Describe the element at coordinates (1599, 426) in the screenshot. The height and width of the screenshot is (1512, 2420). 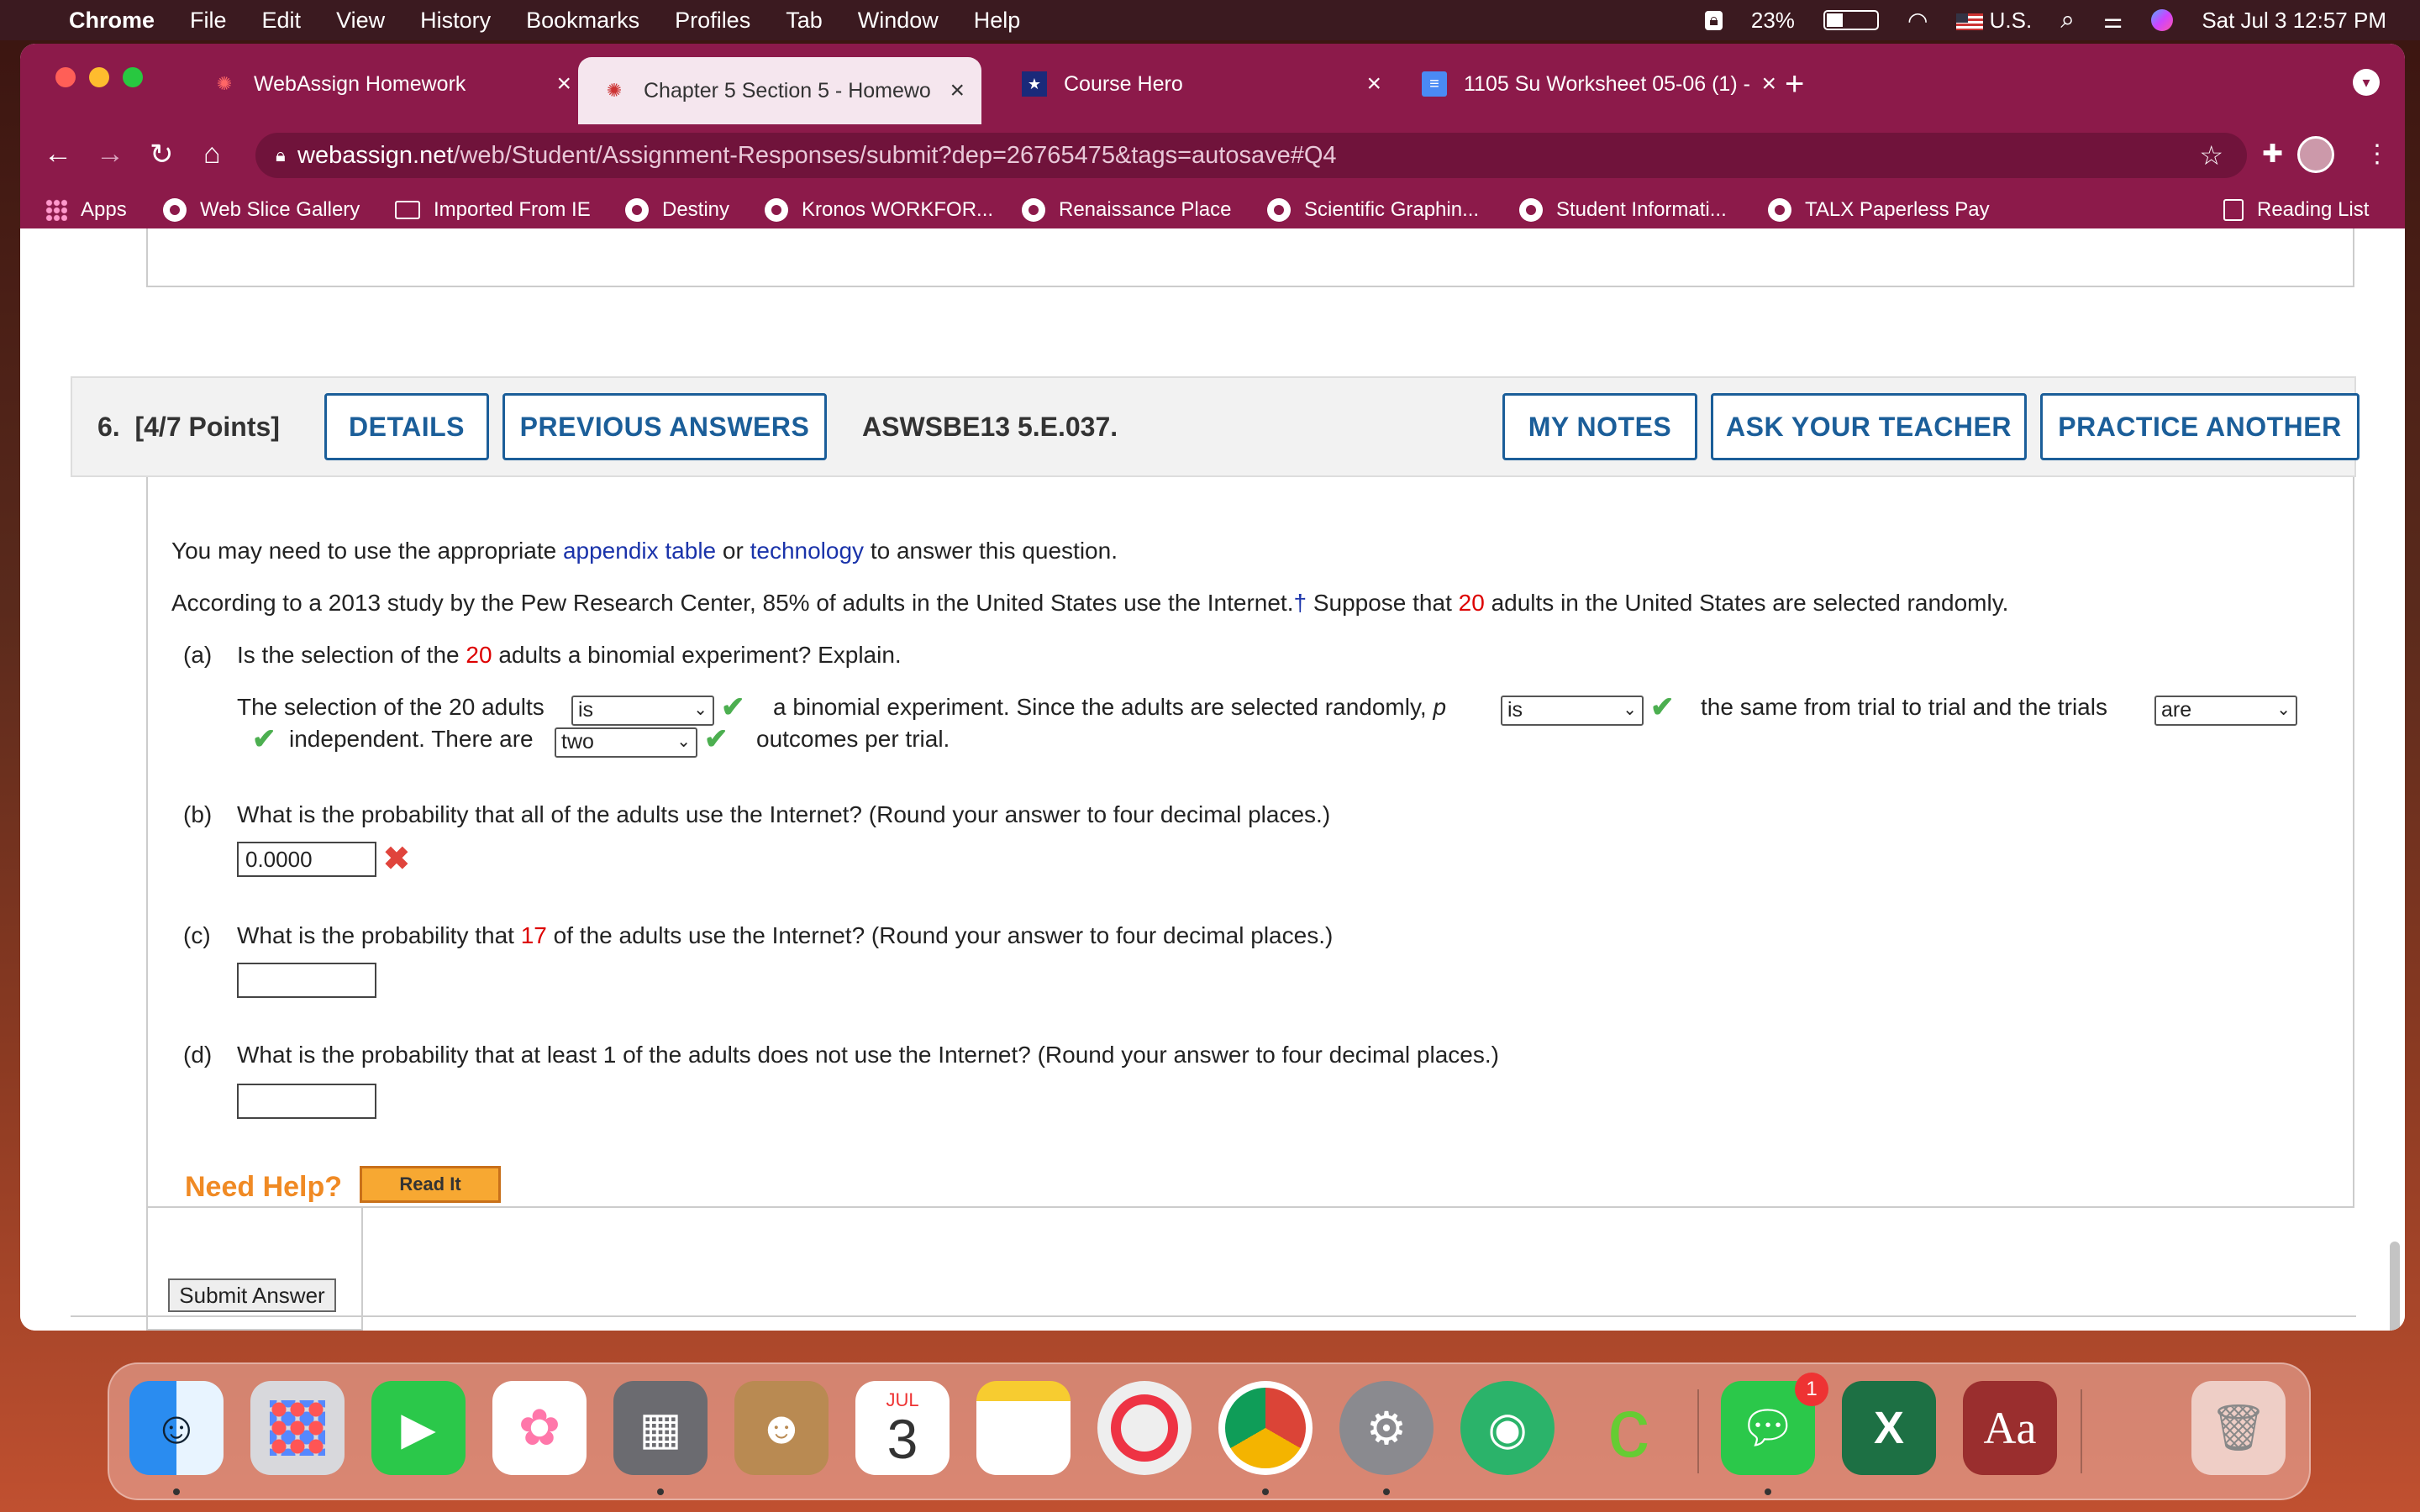
I see `my-notes-button: MY NOTES` at that location.